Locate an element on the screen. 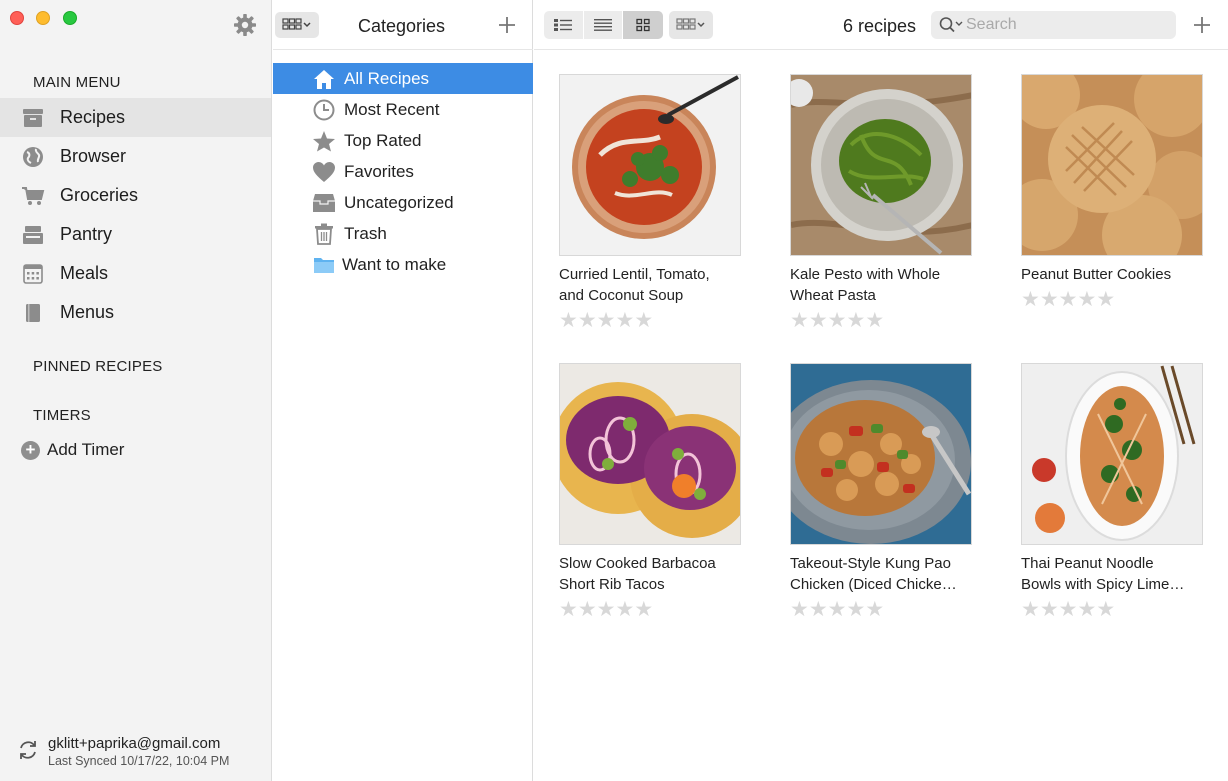  plus-circle-icon: + is located at coordinates (30, 450).